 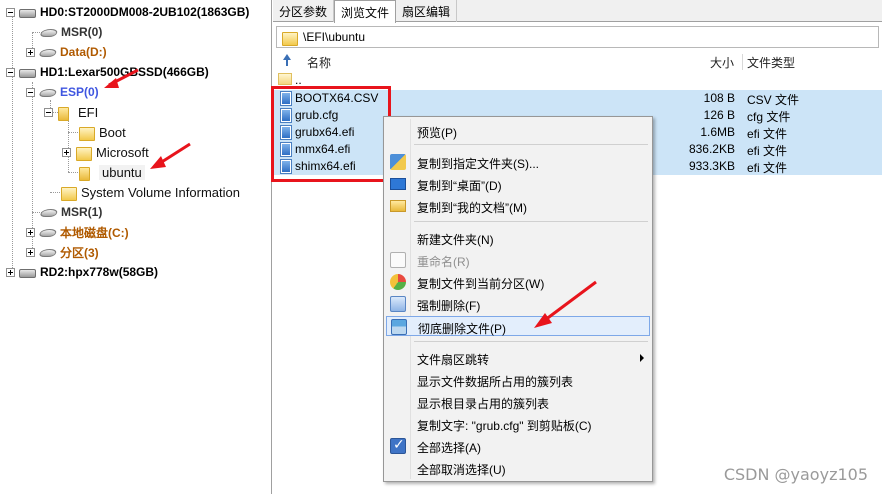 I want to click on tree-node-hd0: HD0:ST2000DM008-2UB102(1863GB), so click(x=127, y=12).